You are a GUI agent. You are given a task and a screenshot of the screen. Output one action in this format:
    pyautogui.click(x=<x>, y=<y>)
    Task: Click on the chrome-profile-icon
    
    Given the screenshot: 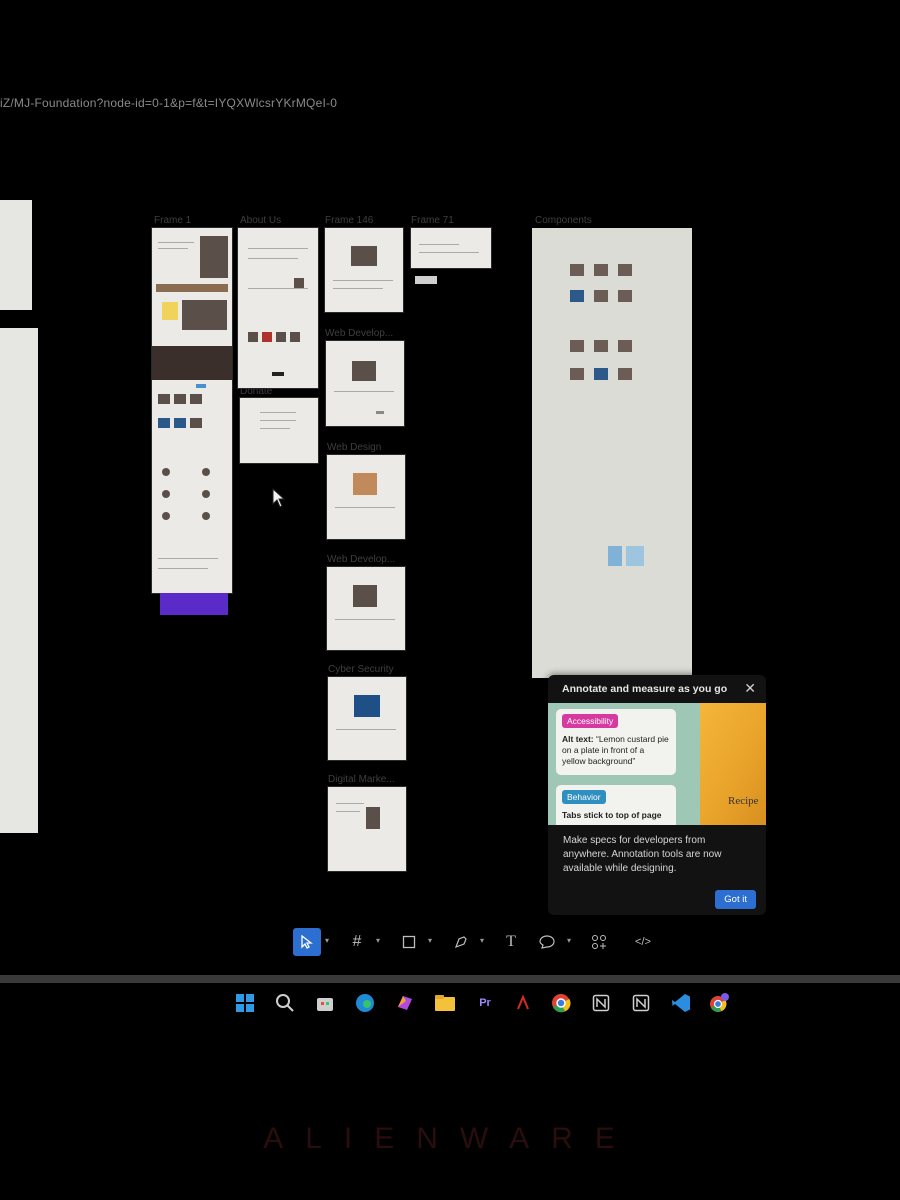 What is the action you would take?
    pyautogui.click(x=719, y=1003)
    